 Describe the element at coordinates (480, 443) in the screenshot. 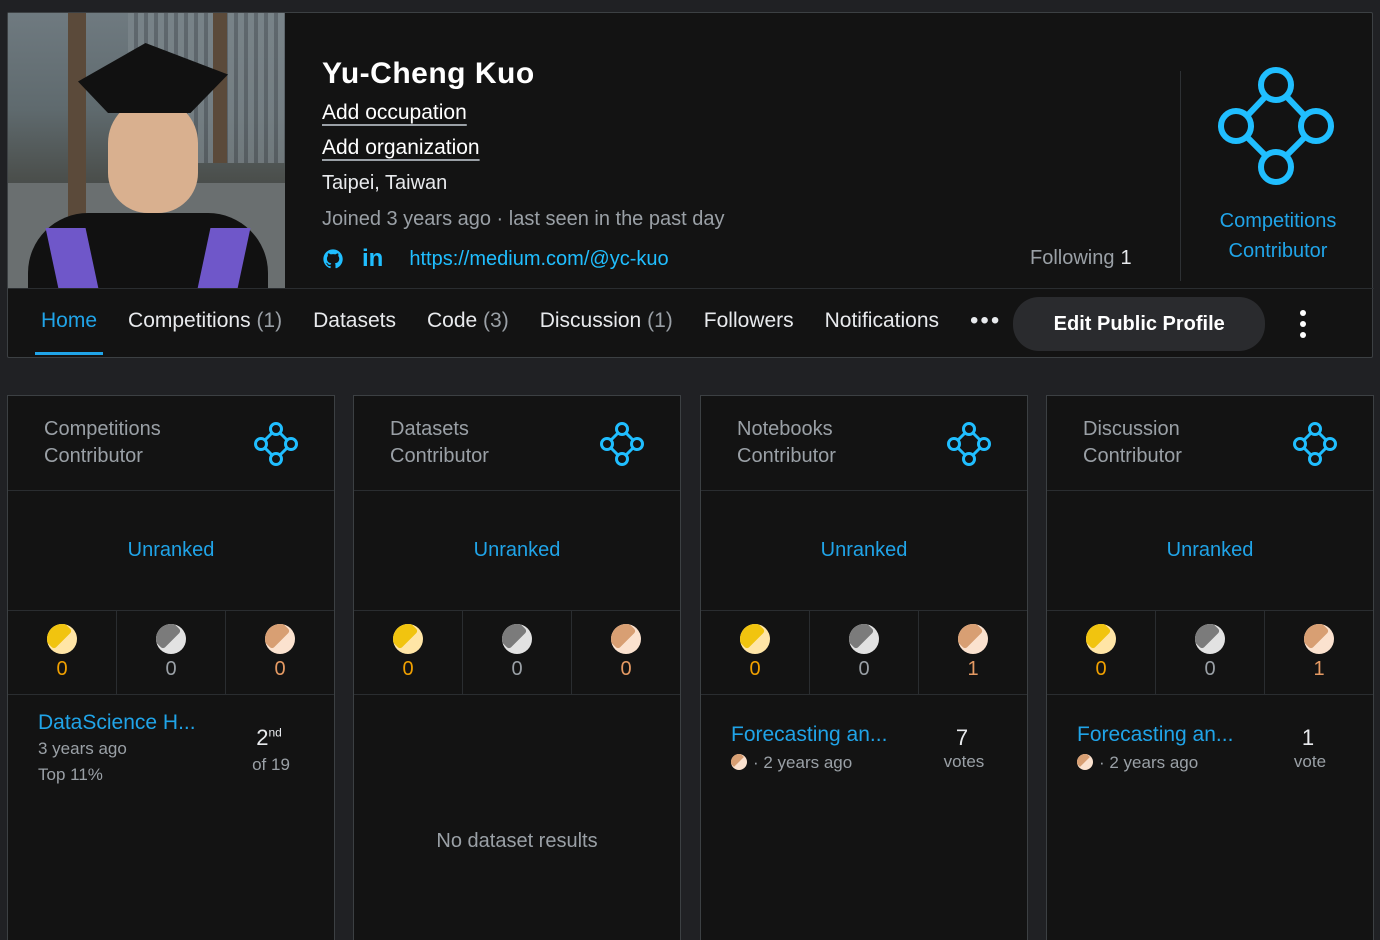

I see `card-title: Datasets Contributor` at that location.